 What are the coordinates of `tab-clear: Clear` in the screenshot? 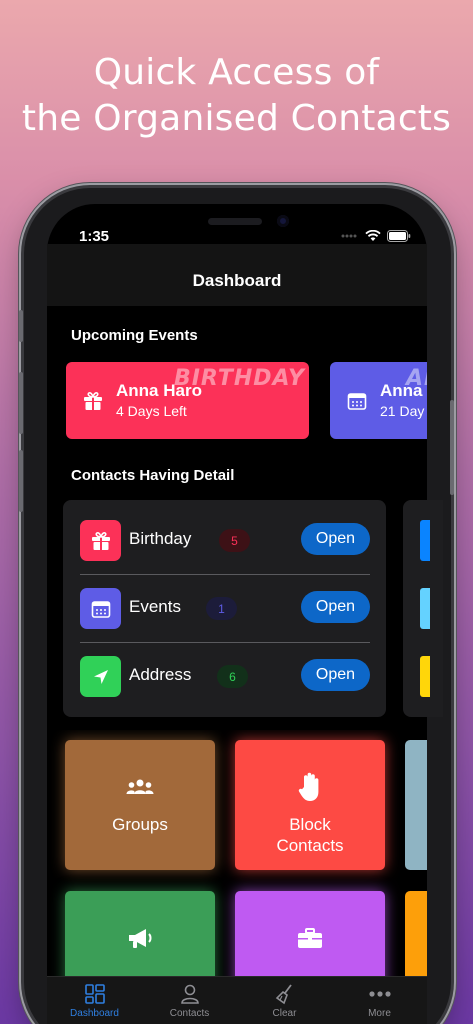 It's located at (284, 1000).